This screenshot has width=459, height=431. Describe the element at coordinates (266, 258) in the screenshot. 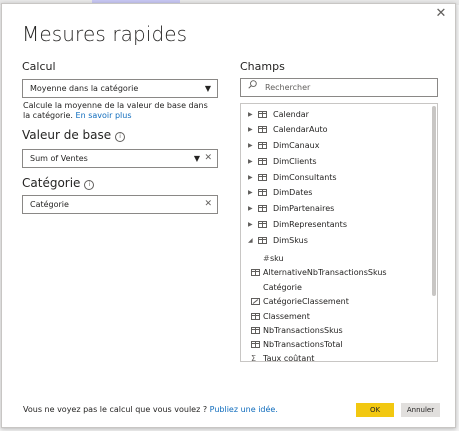

I see `hash-icon: #` at that location.